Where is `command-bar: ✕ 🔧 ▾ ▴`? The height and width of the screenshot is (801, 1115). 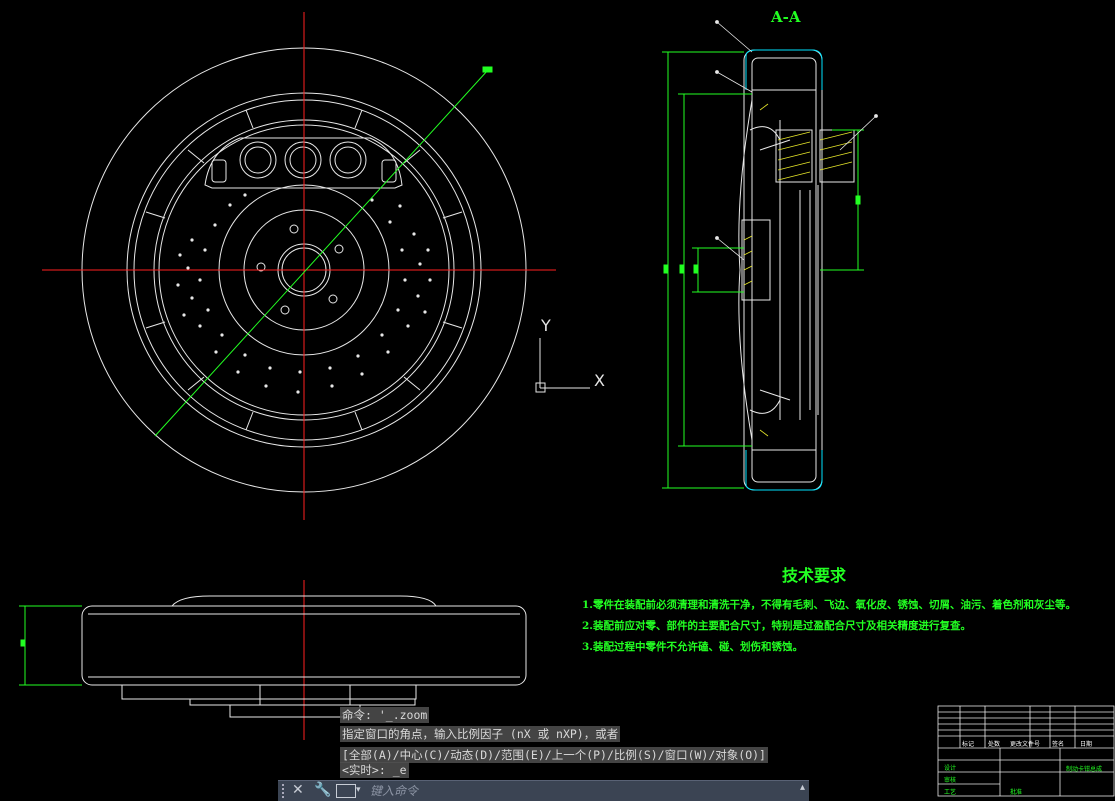
command-bar: ✕ 🔧 ▾ ▴ is located at coordinates (543, 790).